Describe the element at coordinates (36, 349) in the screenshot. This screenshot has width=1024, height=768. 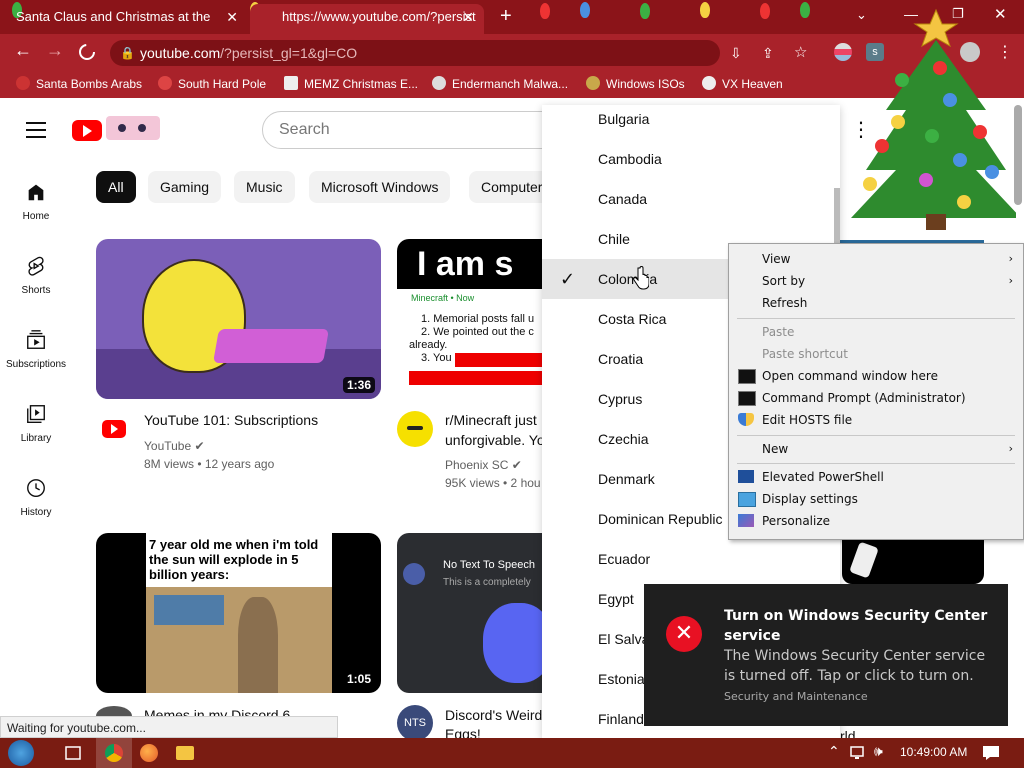
I see `nav-subscriptions: Subscriptions` at that location.